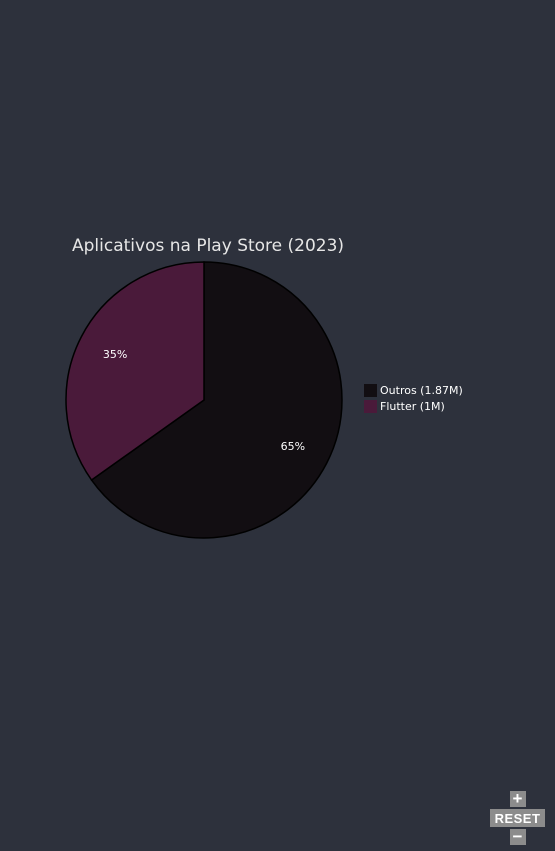 This screenshot has width=555, height=851. Describe the element at coordinates (293, 446) in the screenshot. I see `slice-percent-label-0: 65%` at that location.